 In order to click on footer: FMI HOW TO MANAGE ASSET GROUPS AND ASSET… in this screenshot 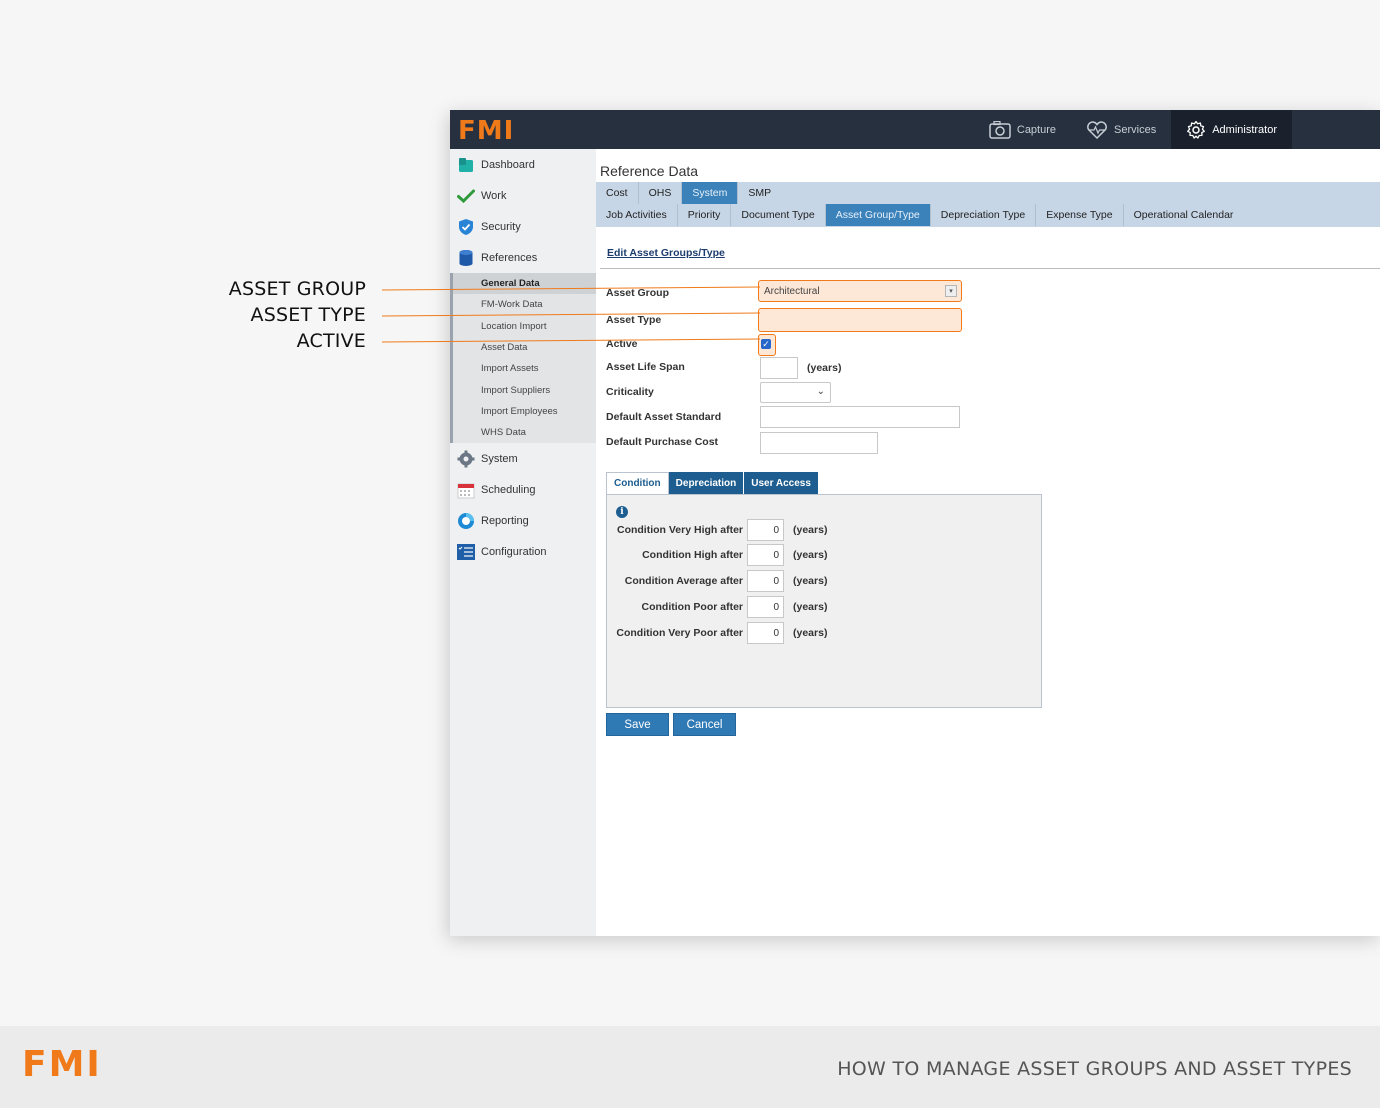, I will do `click(690, 1067)`.